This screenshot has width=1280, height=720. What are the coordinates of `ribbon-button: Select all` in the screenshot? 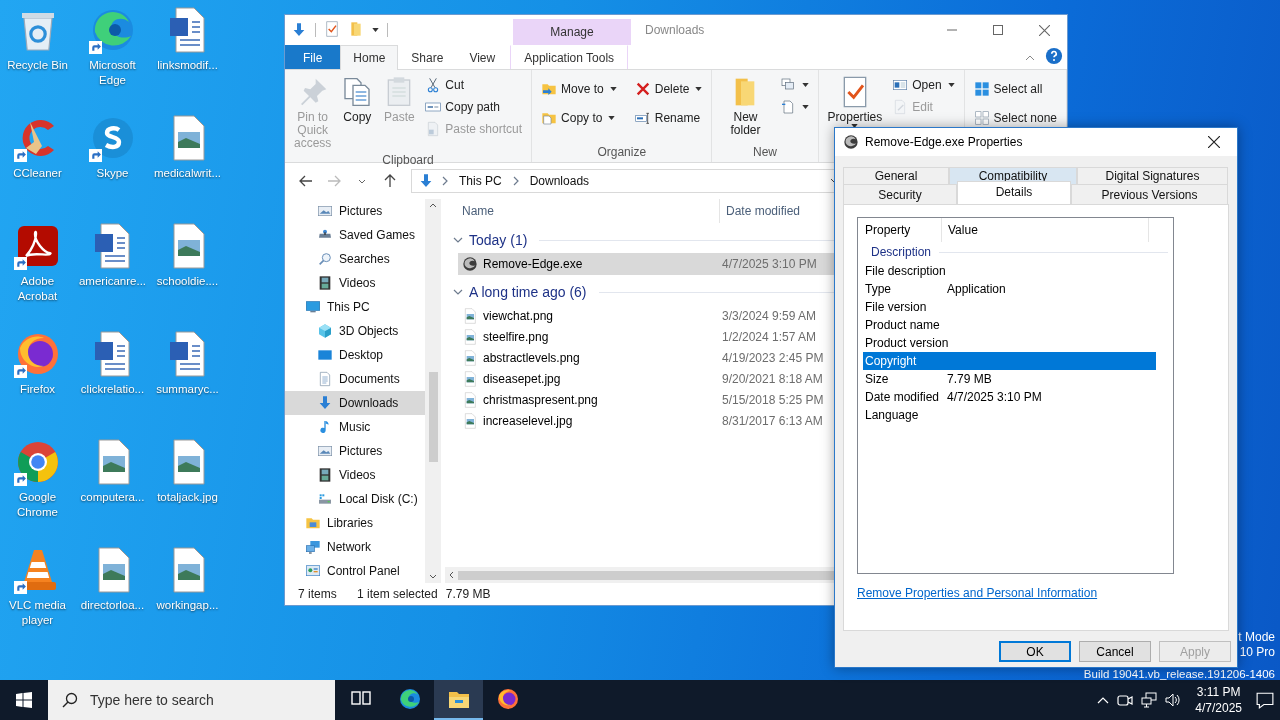 It's located at (1015, 88).